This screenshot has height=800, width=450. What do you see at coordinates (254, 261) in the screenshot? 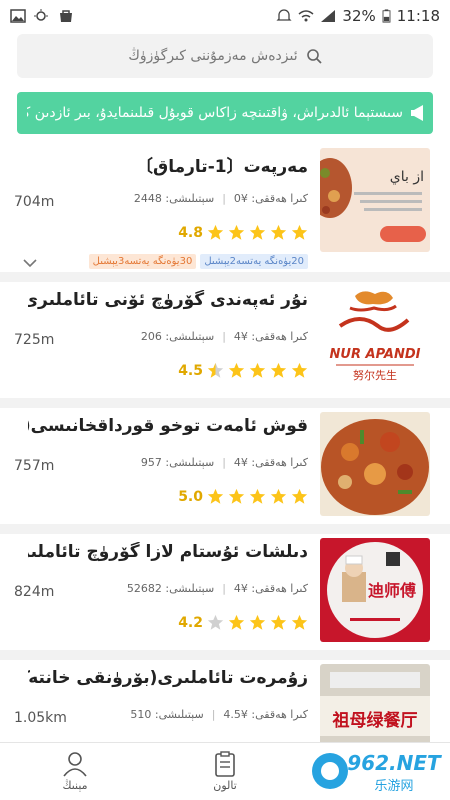
I see `discount-tag: 20يۈەنگە يەتسە2يېشىل` at bounding box center [254, 261].